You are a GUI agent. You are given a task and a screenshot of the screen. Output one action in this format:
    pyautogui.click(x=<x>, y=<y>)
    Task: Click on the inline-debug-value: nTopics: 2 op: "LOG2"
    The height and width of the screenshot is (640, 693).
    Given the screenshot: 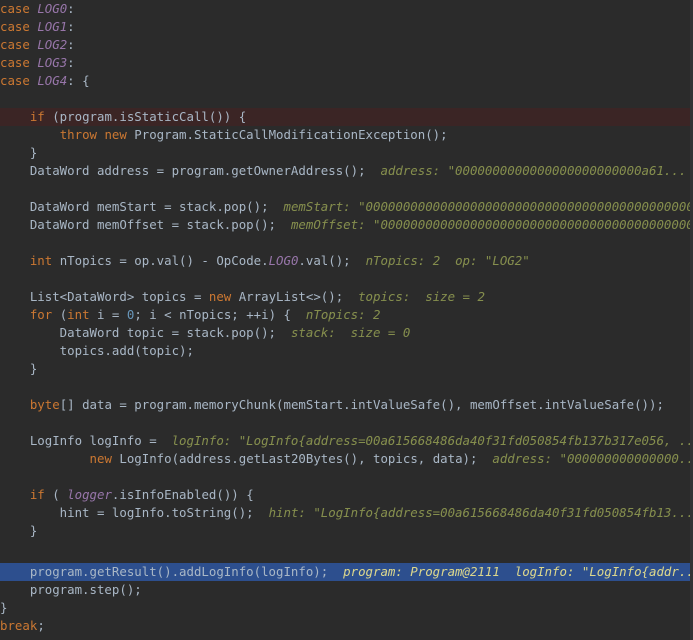 What is the action you would take?
    pyautogui.click(x=447, y=260)
    